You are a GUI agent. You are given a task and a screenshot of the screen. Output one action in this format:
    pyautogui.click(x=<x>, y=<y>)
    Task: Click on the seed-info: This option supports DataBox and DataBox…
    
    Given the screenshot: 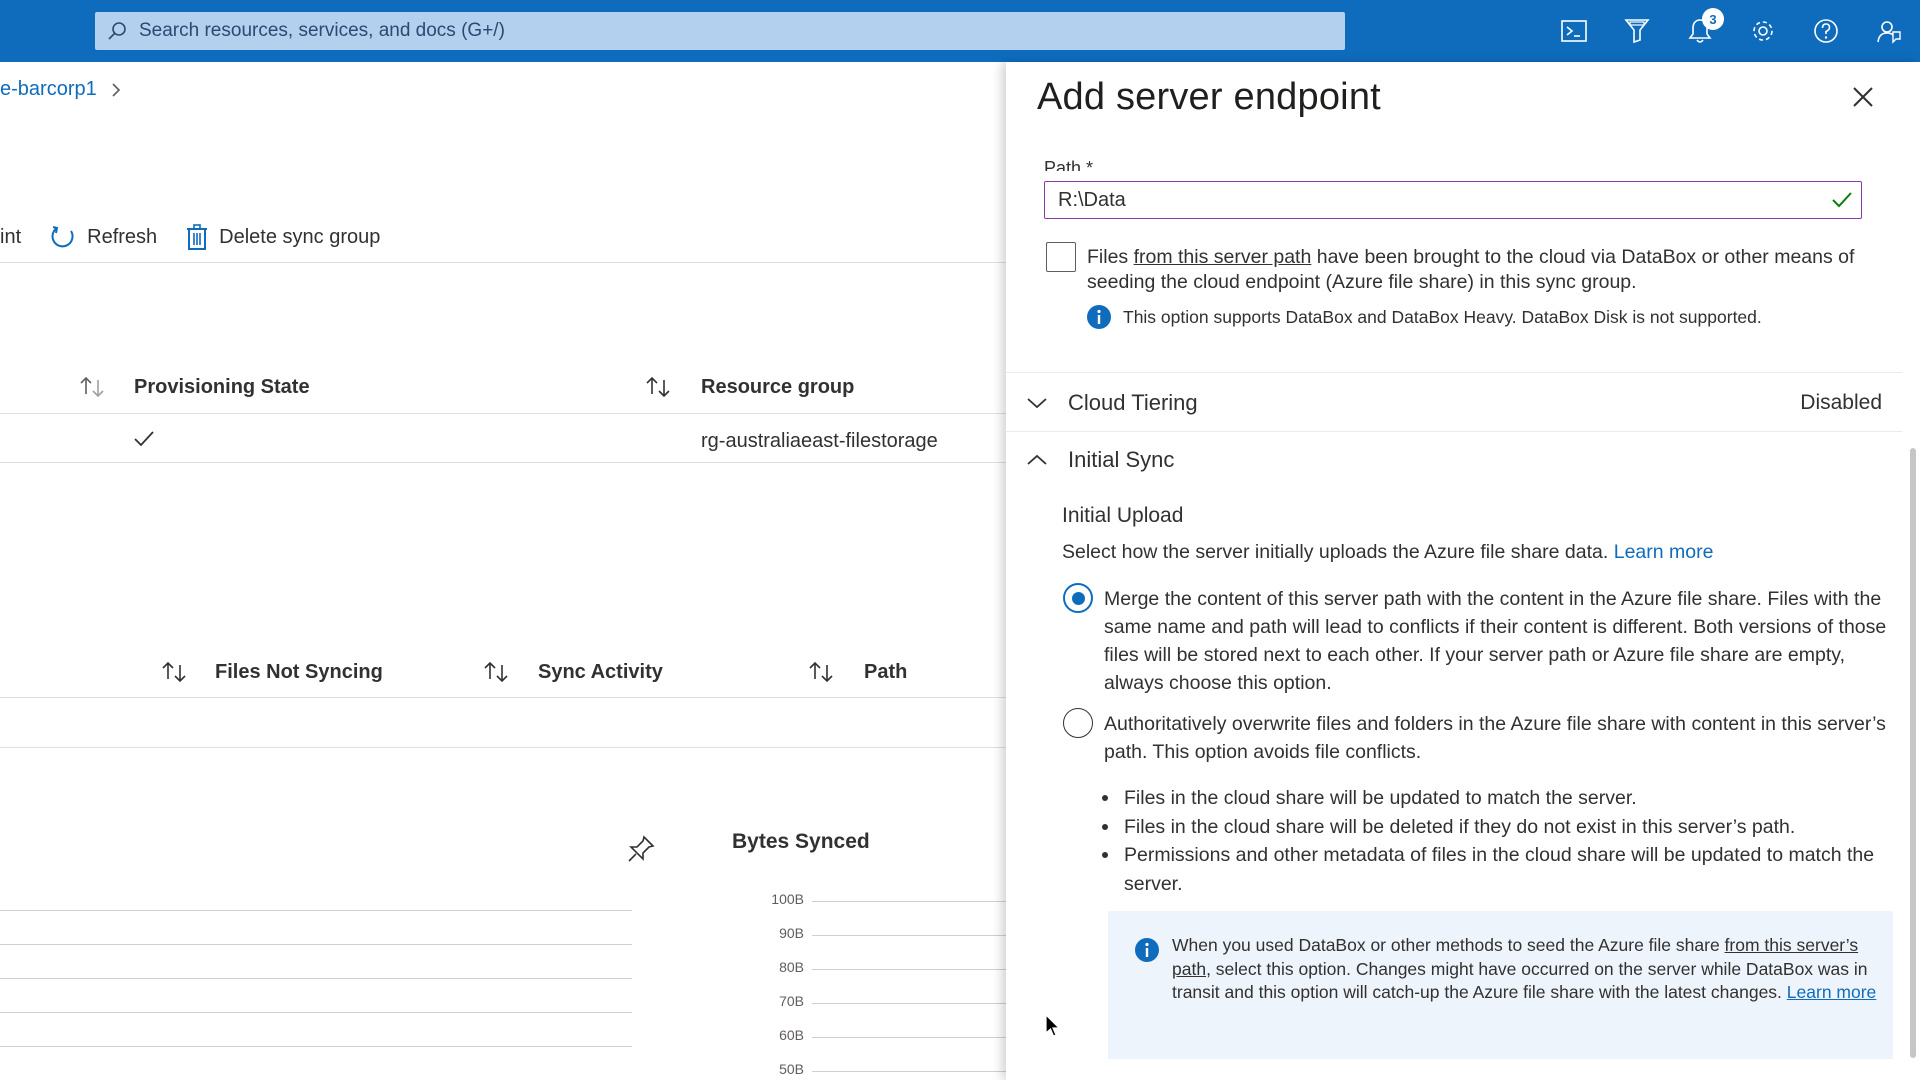 What is the action you would take?
    pyautogui.click(x=1424, y=317)
    